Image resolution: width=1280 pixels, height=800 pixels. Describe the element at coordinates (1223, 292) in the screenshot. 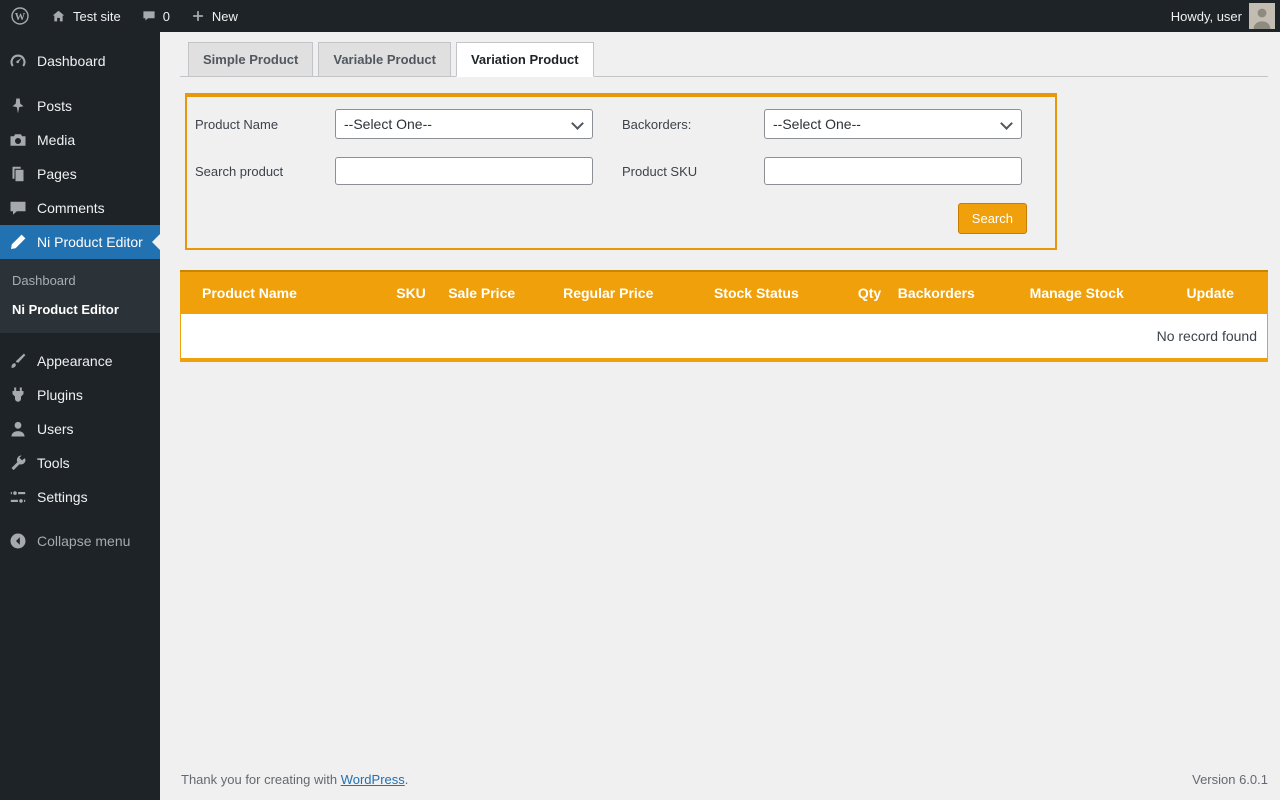

I see `col-update: Update` at that location.